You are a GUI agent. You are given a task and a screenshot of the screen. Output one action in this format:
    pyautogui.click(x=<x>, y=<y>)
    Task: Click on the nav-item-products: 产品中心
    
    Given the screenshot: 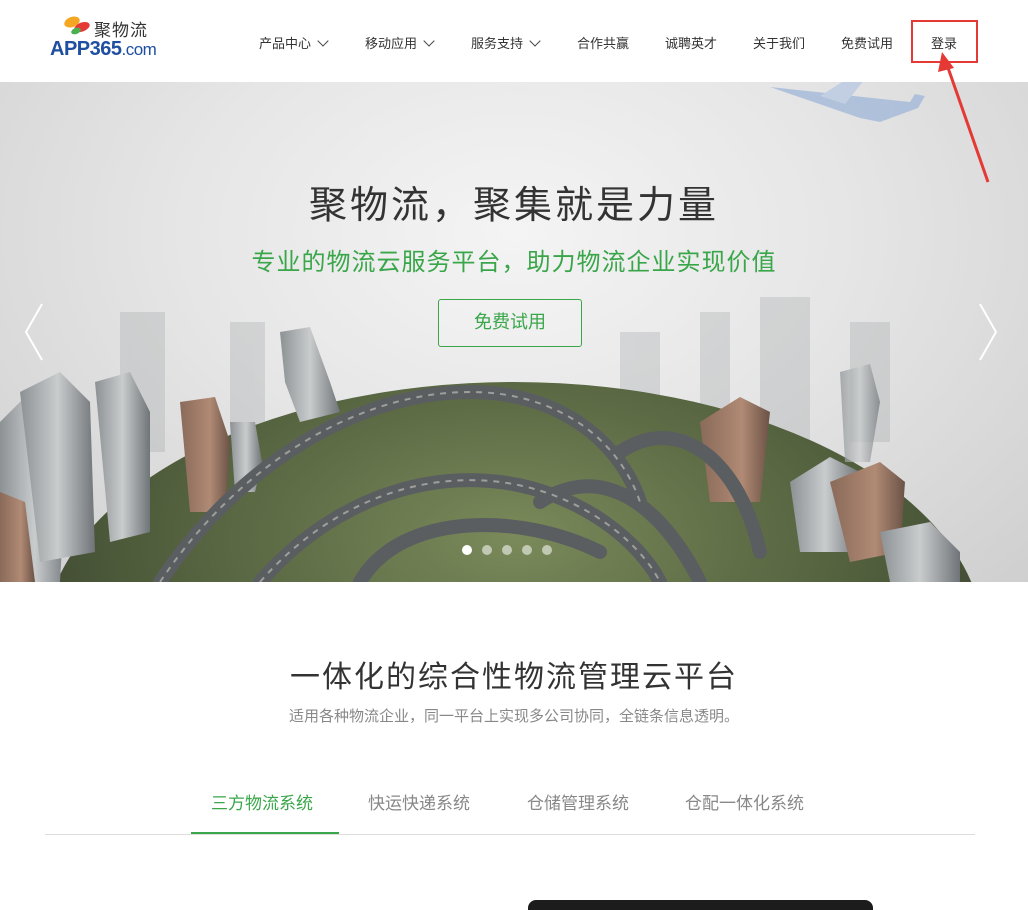 What is the action you would take?
    pyautogui.click(x=294, y=42)
    